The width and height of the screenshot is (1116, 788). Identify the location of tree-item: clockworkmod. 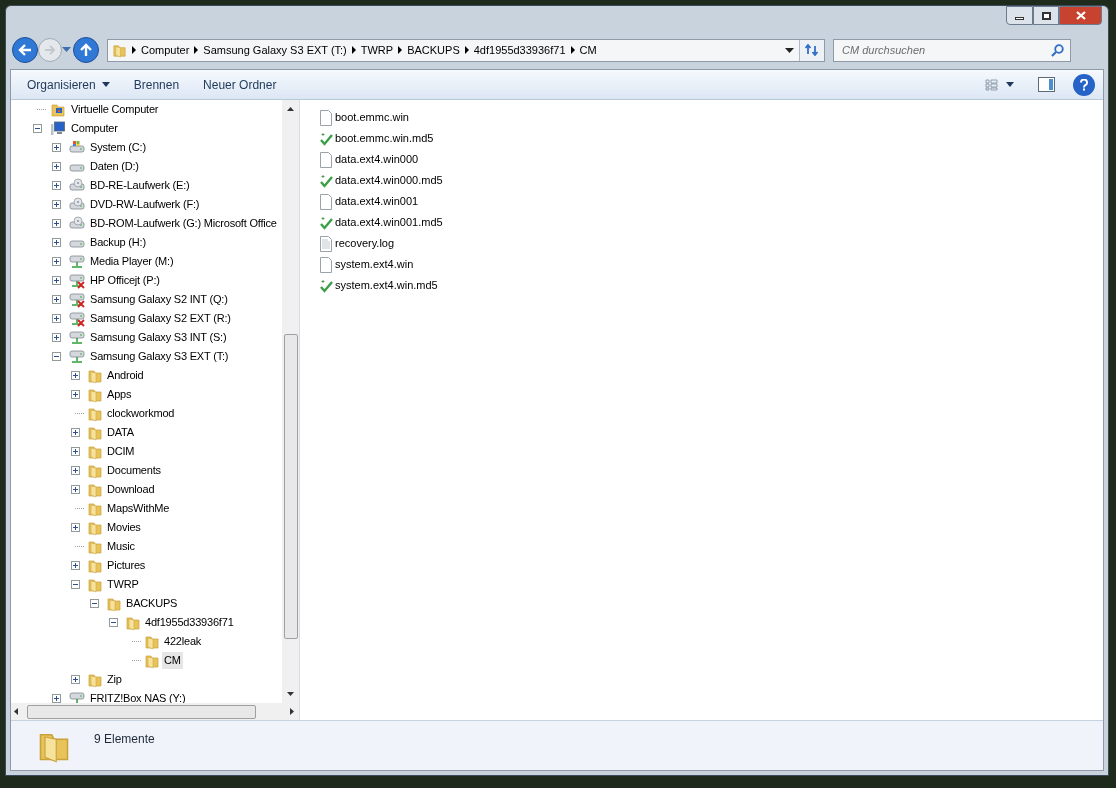
(141, 413).